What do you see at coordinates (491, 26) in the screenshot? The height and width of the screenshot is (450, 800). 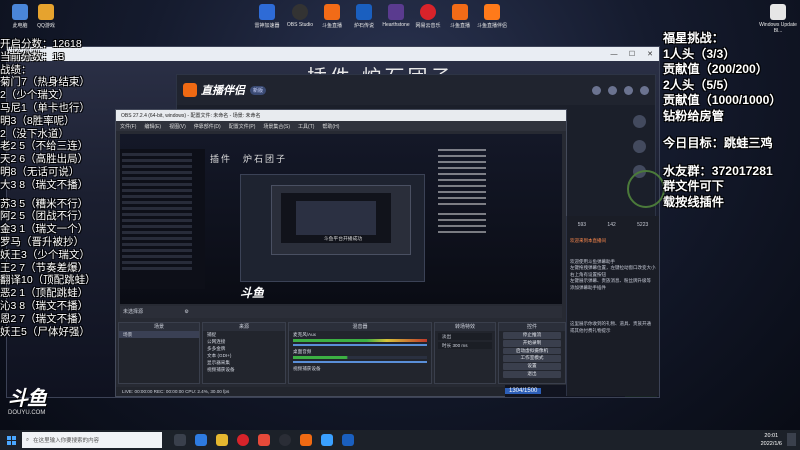 I see `desktop-icon-label: 斗鱼直播伴侣` at bounding box center [491, 26].